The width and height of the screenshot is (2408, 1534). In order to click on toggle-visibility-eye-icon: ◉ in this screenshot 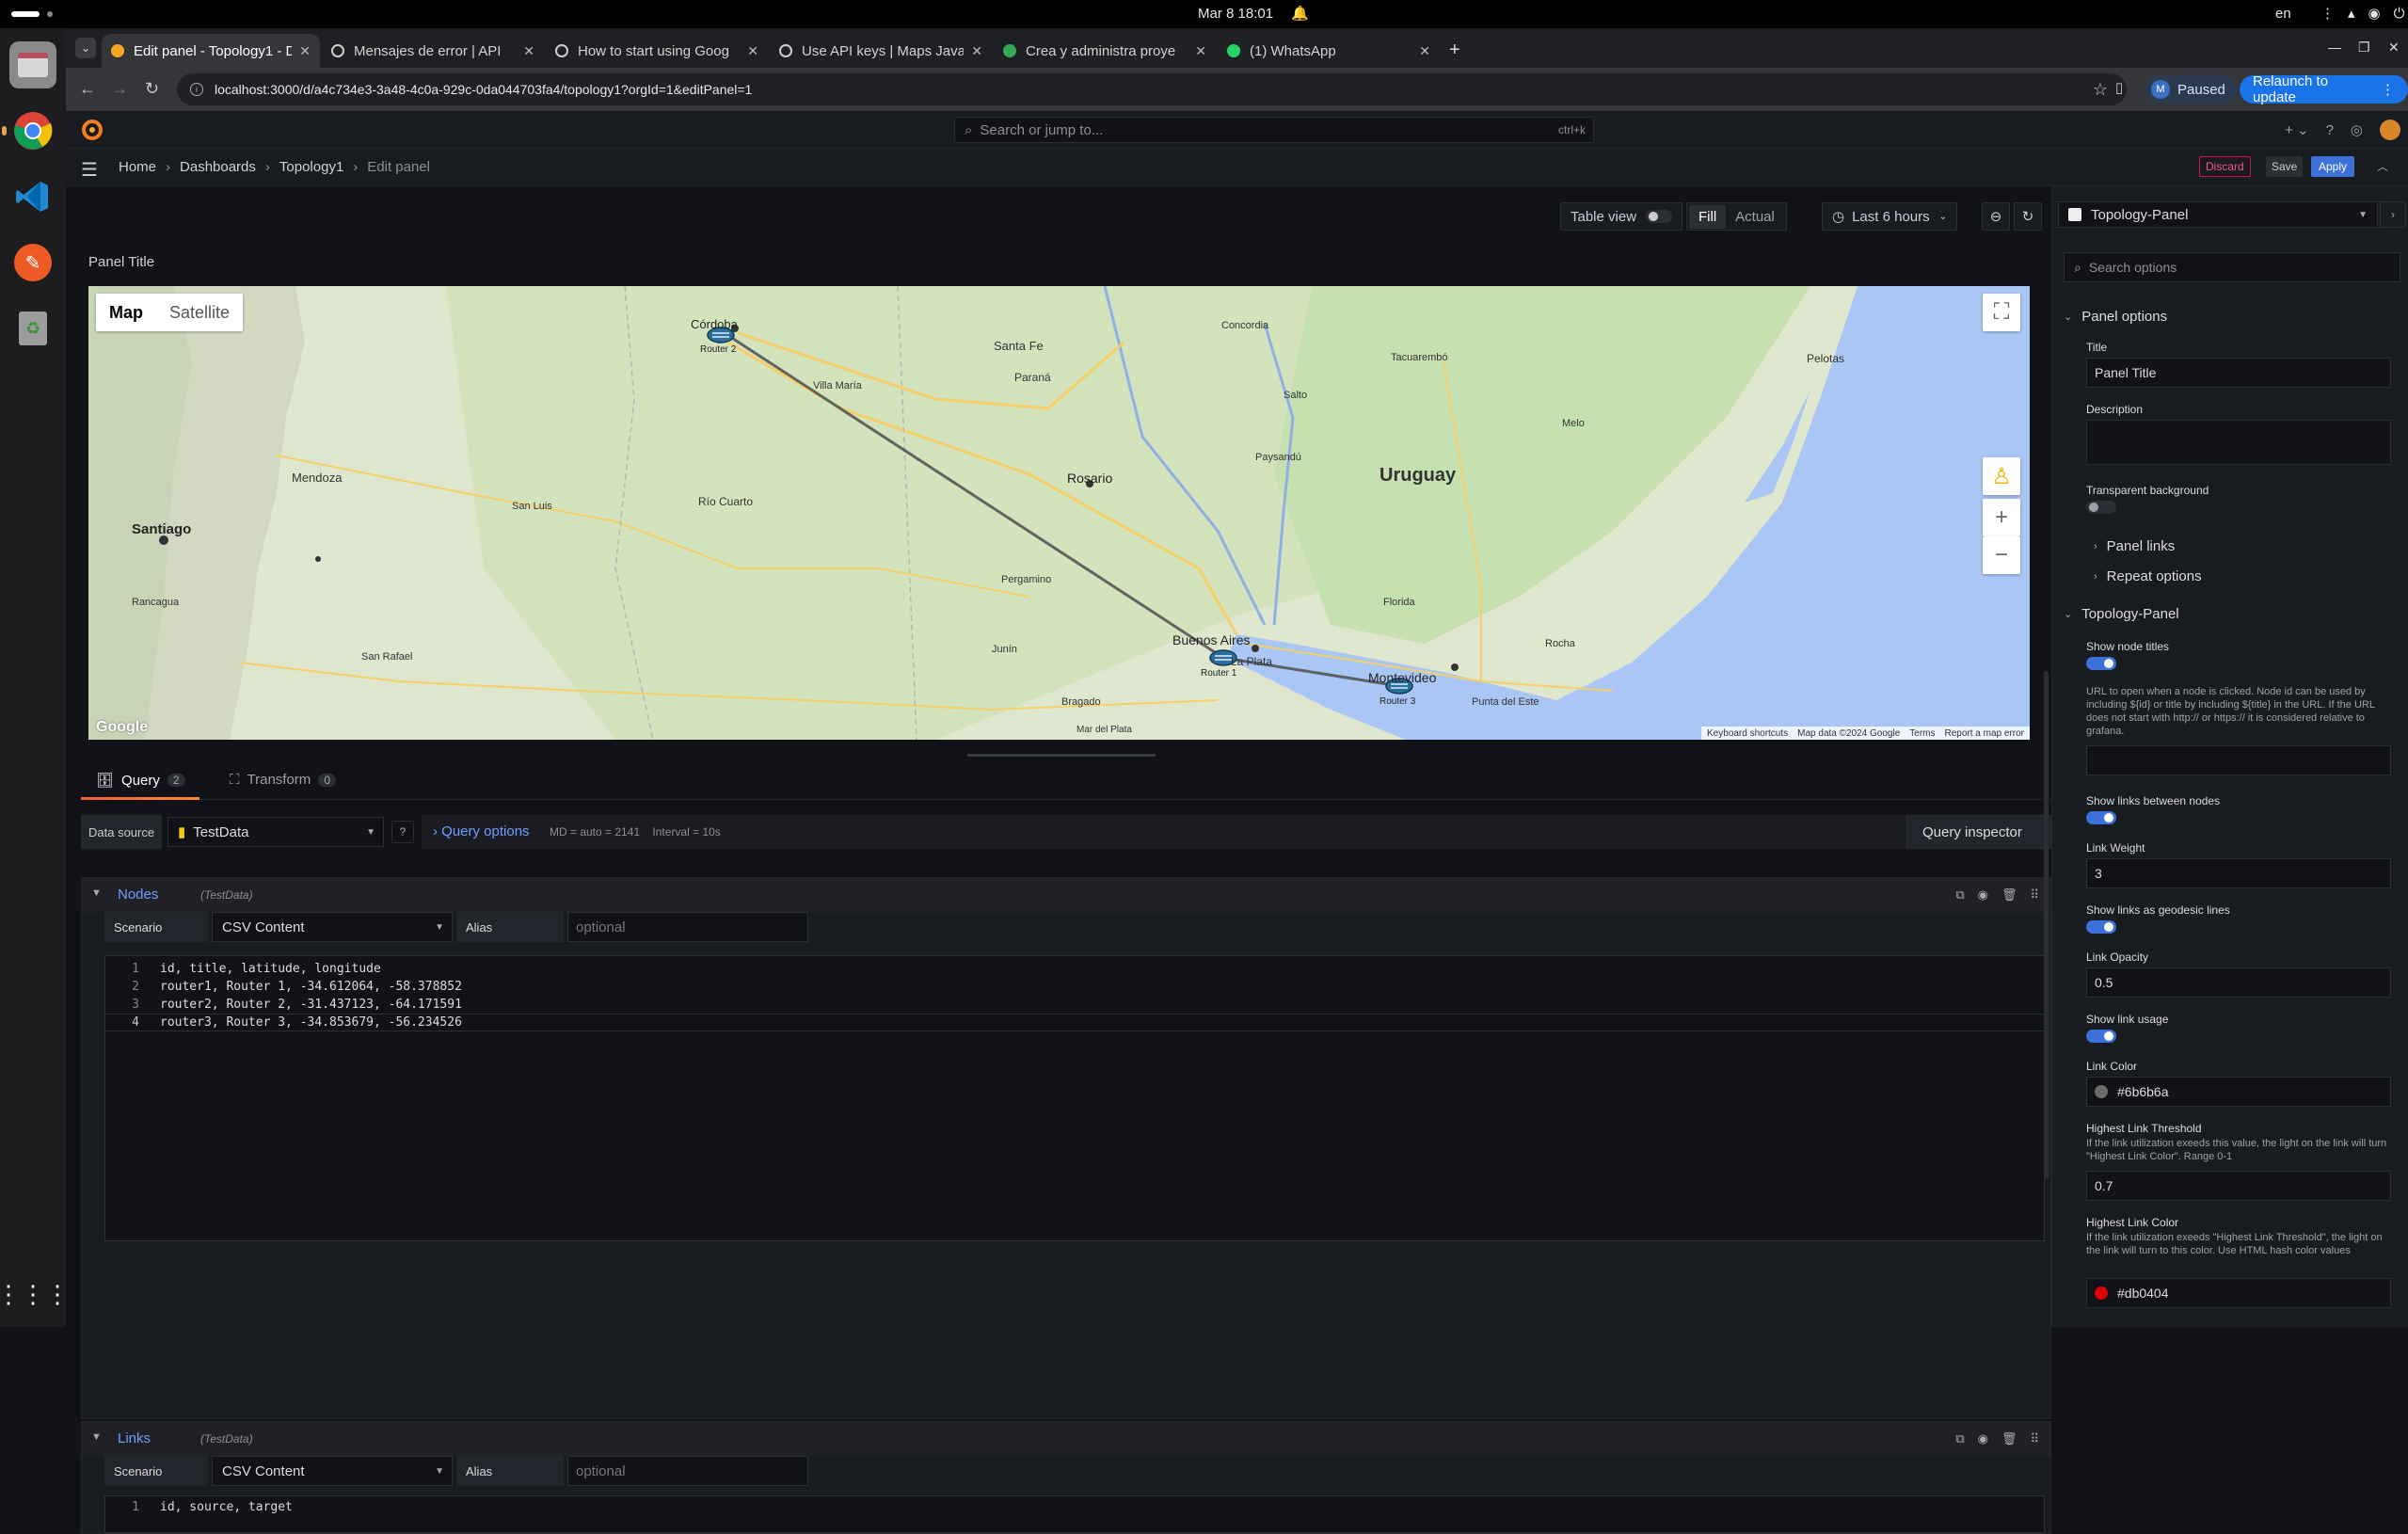, I will do `click(1983, 1438)`.